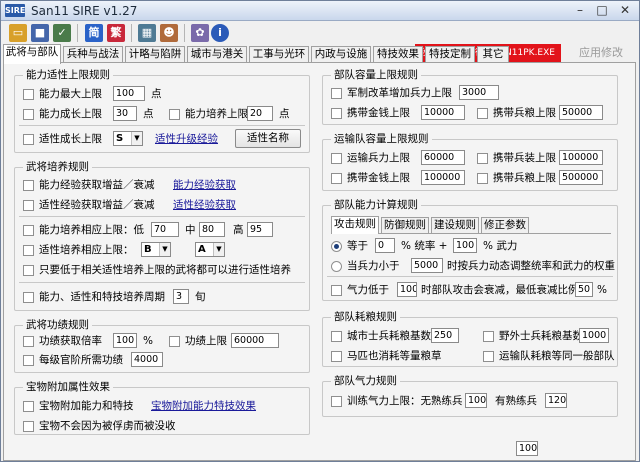 This screenshot has width=640, height=462. What do you see at coordinates (398, 54) in the screenshot?
I see `tab-skill-effects: 特技效果` at bounding box center [398, 54].